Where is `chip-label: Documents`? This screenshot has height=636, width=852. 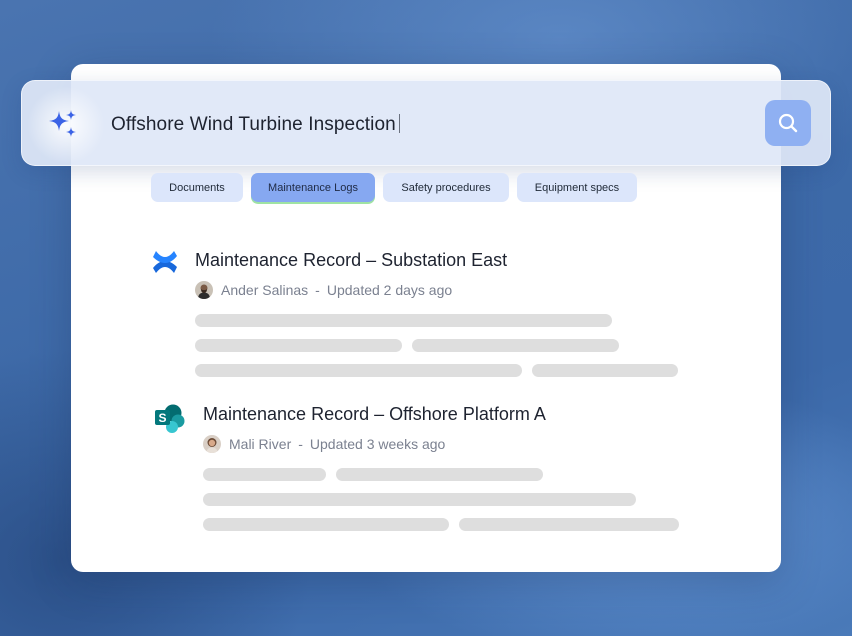 chip-label: Documents is located at coordinates (197, 187).